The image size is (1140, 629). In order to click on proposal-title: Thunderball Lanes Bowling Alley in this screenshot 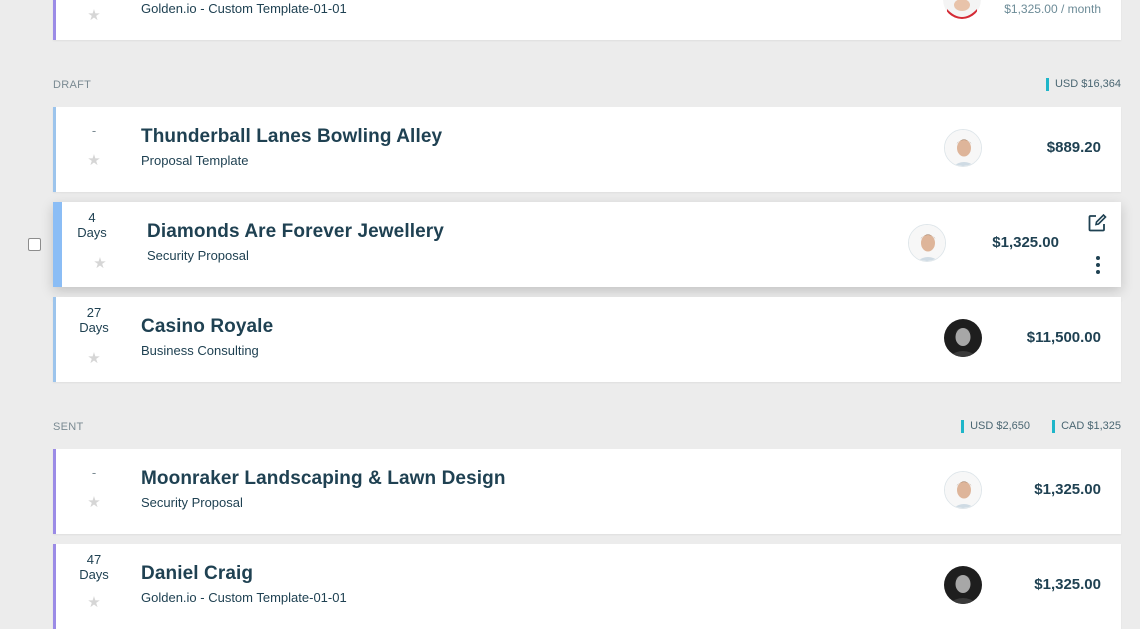, I will do `click(291, 137)`.